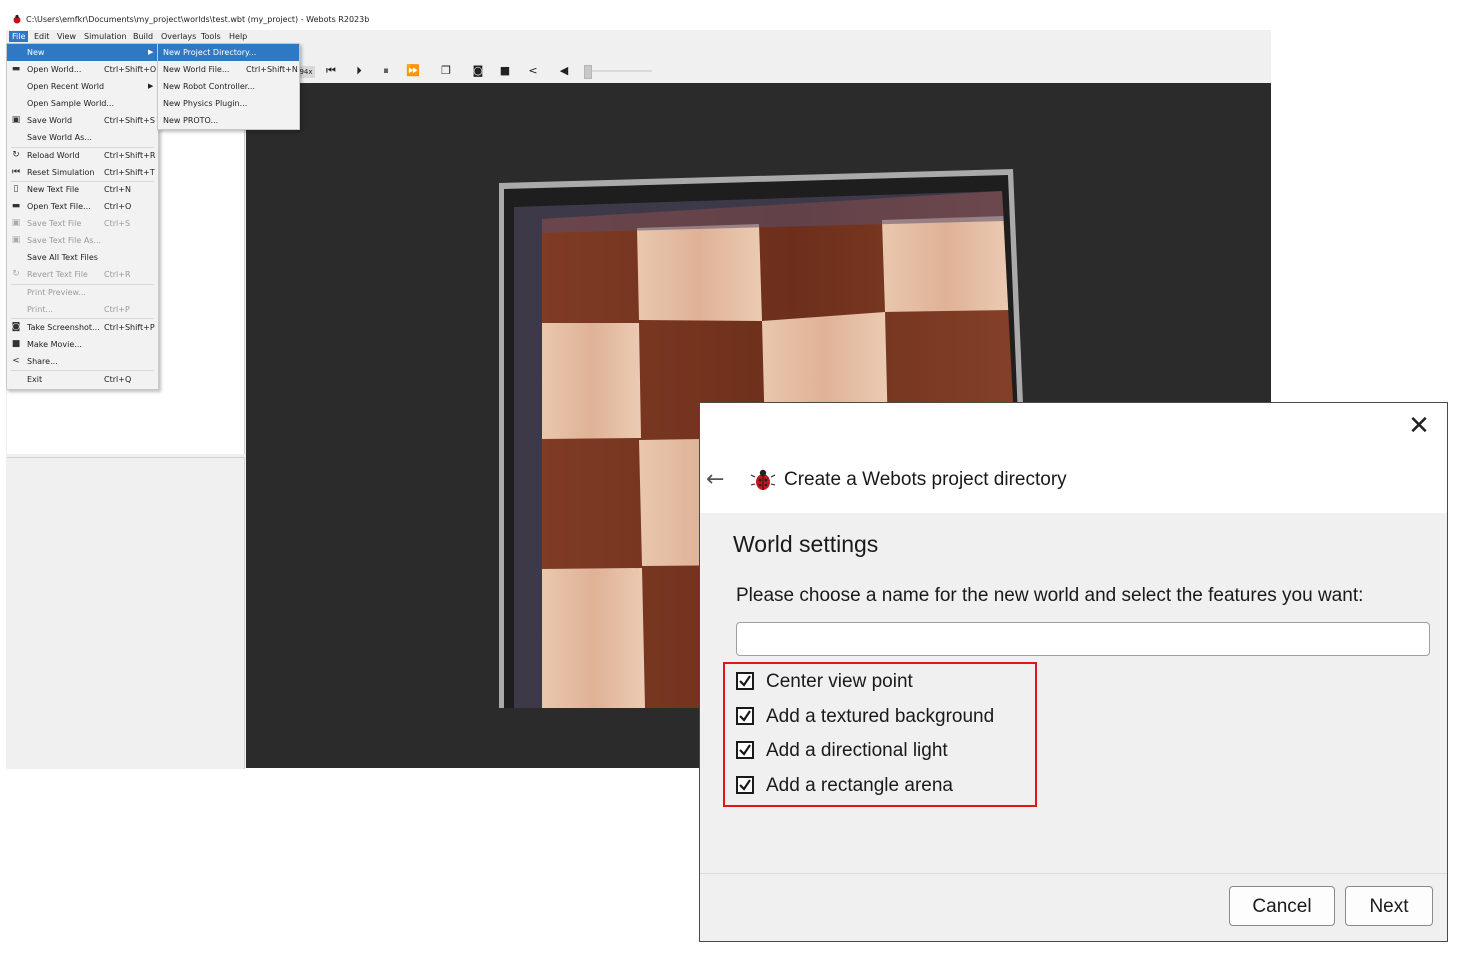 This screenshot has height=959, width=1464. What do you see at coordinates (1389, 906) in the screenshot?
I see `next-button: Next` at bounding box center [1389, 906].